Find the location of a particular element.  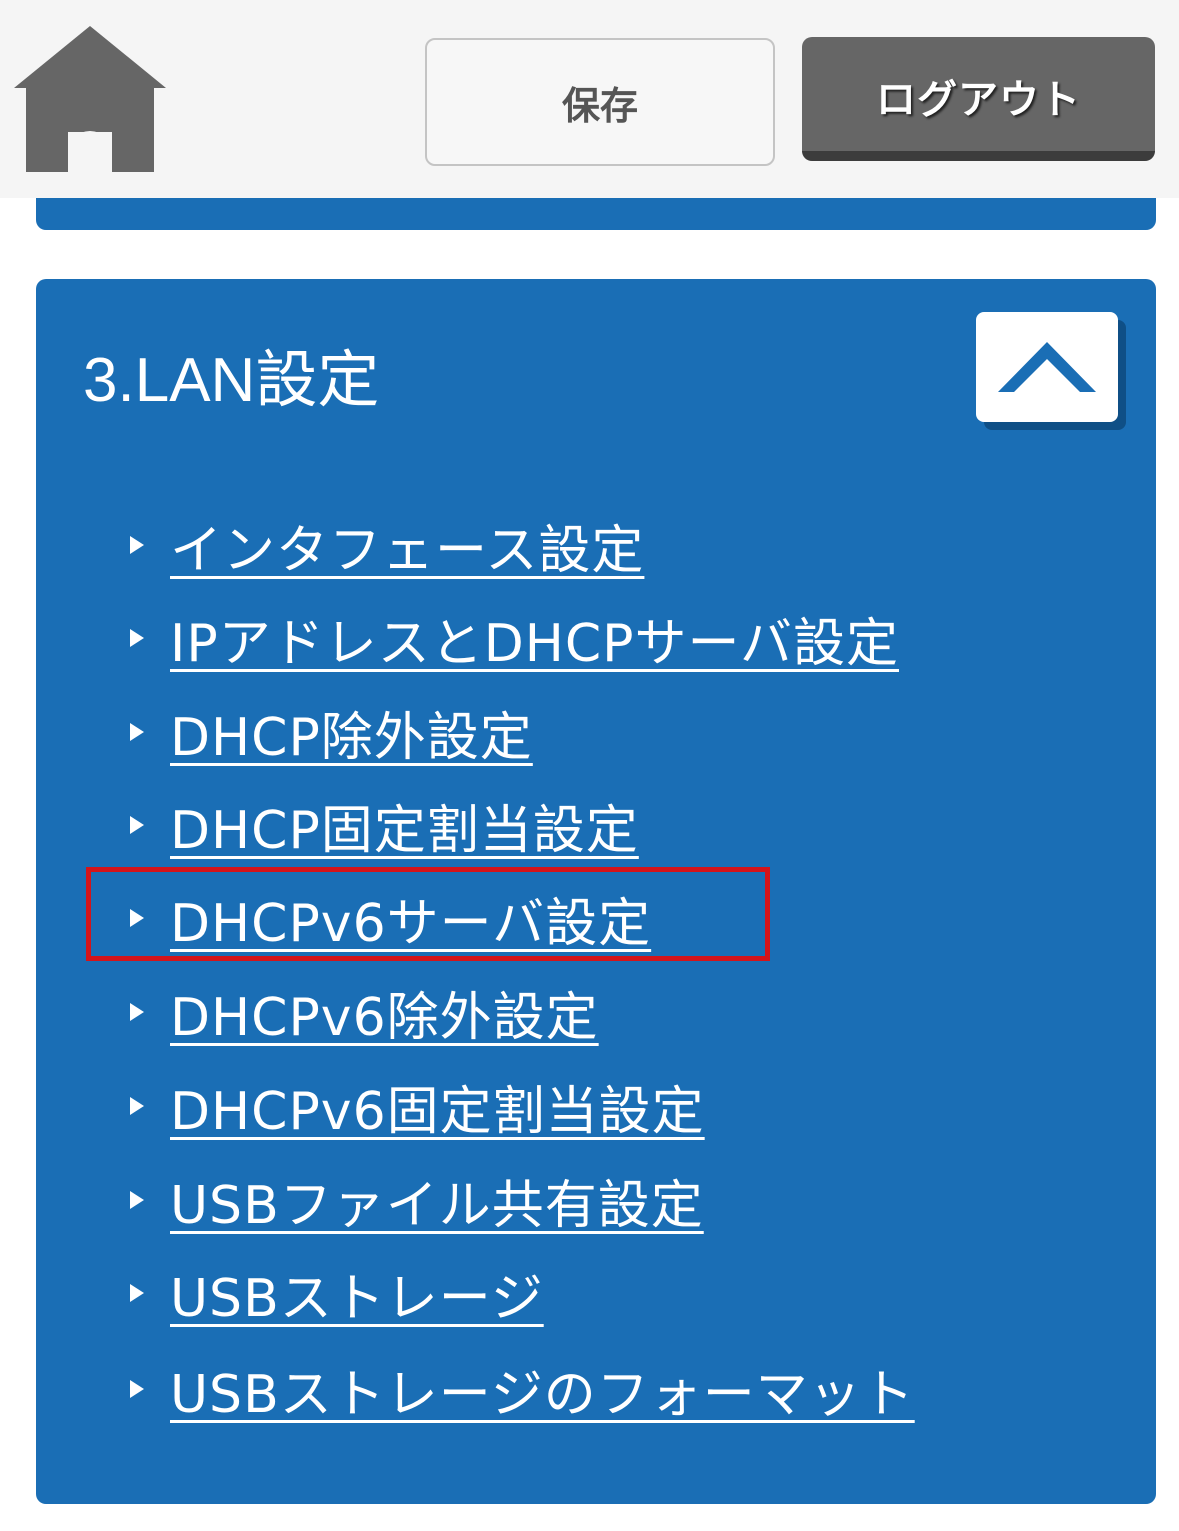

dhcp-exclusion-settings-link: DHCP除外設定 is located at coordinates (351, 732).